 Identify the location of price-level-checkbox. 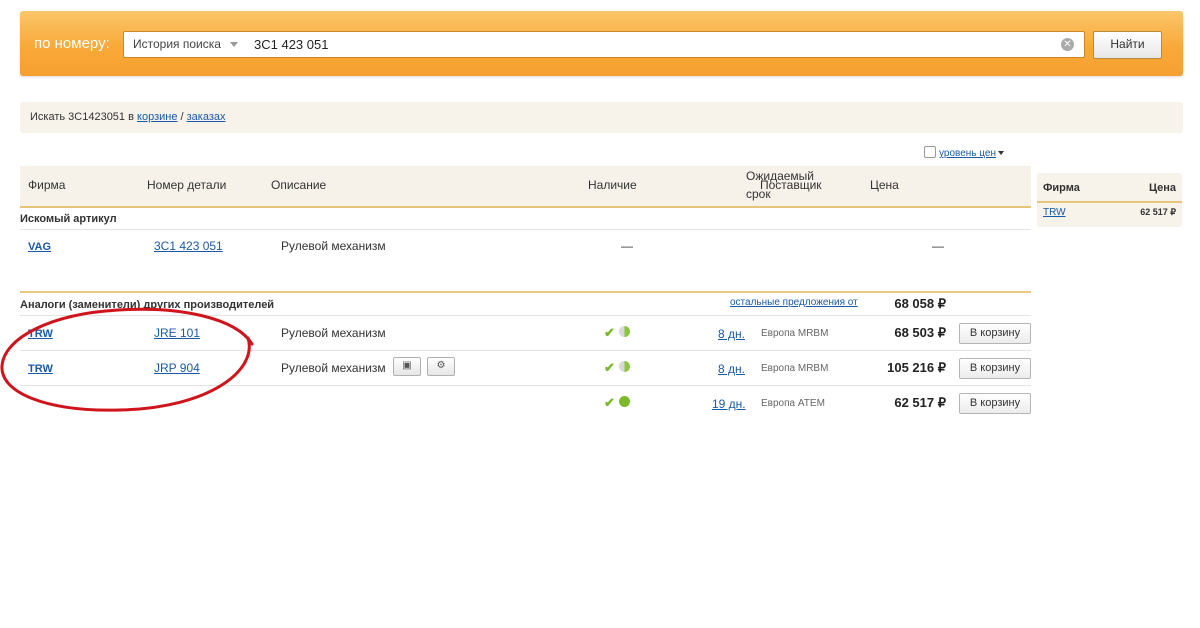
(930, 152).